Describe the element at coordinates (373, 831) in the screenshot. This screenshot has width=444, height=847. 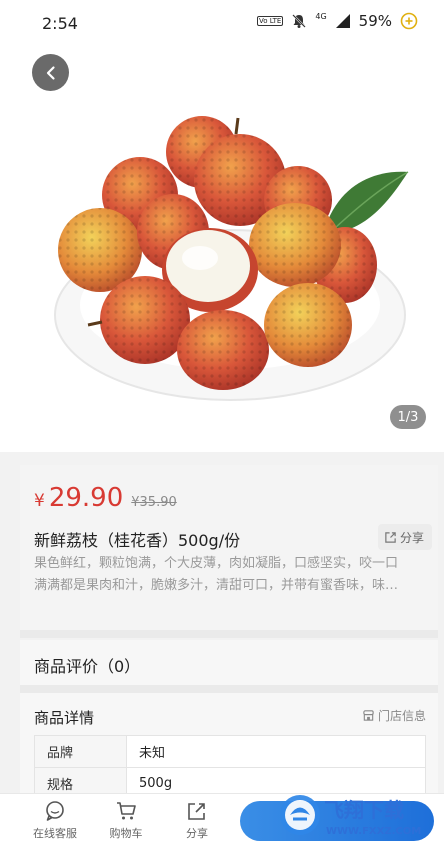
I see `svg-text: WWW.FXXZ.COM` at that location.